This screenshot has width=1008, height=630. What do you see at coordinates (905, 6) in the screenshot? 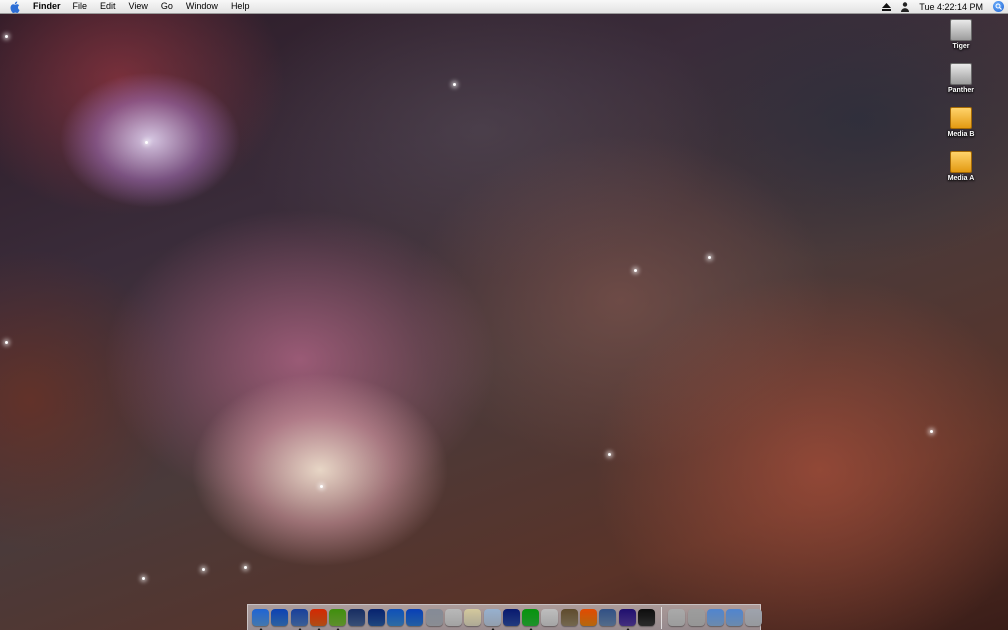
I see `user-icon` at bounding box center [905, 6].